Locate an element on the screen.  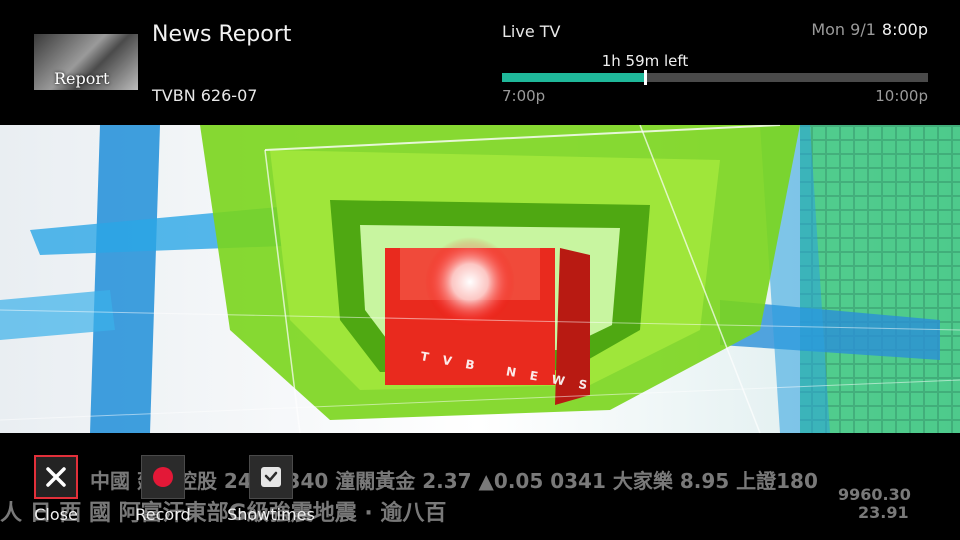
show-thumbnail: Report is located at coordinates (86, 62).